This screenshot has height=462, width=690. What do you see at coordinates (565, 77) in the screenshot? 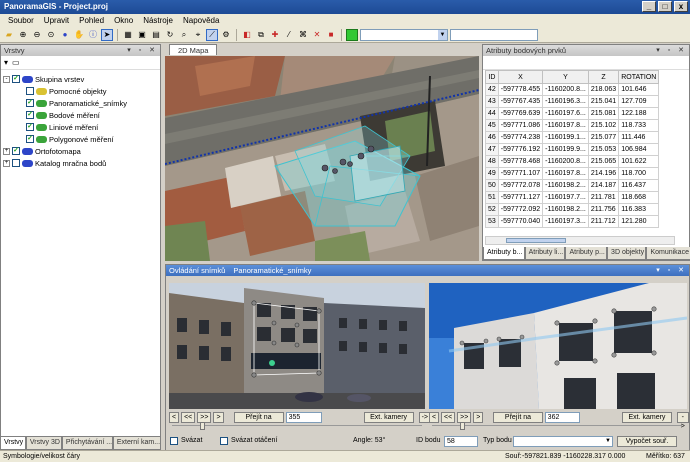
I see `column-header: Y` at bounding box center [565, 77].